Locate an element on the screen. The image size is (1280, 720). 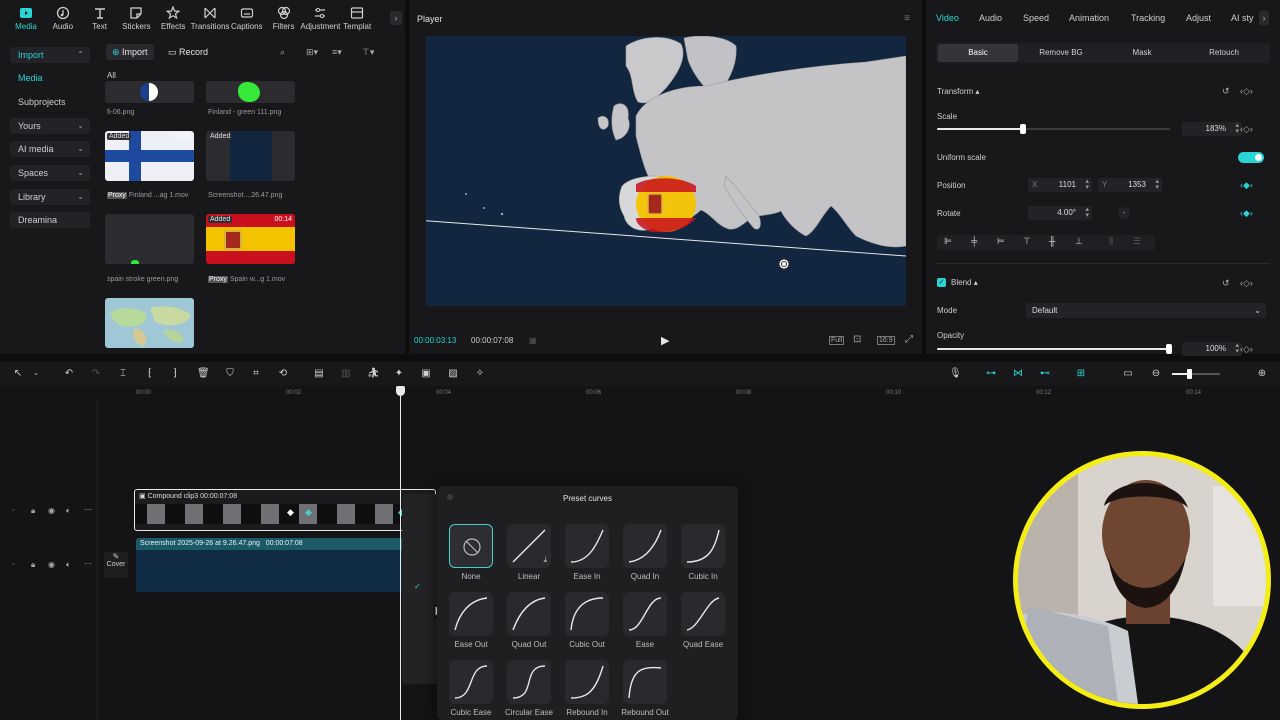
split-left-icon: ⁅ is located at coordinates (150, 374).